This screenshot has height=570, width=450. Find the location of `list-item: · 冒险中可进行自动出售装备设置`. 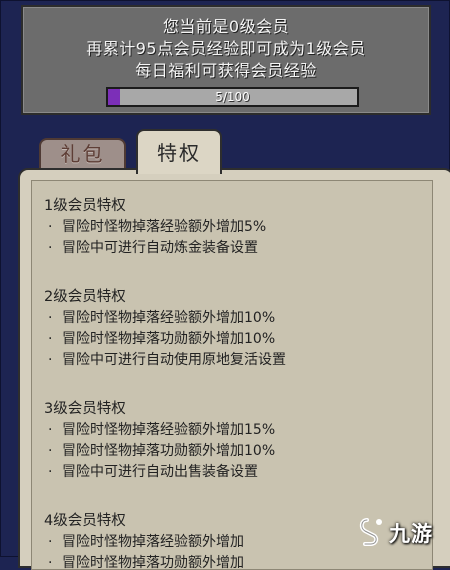

list-item: · 冒险中可进行自动出售装备设置 is located at coordinates (159, 472).